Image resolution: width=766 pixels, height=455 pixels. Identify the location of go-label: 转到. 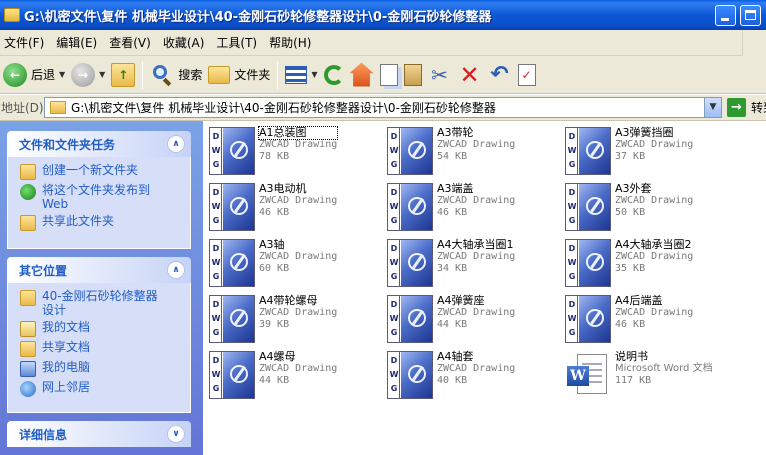
(758, 108).